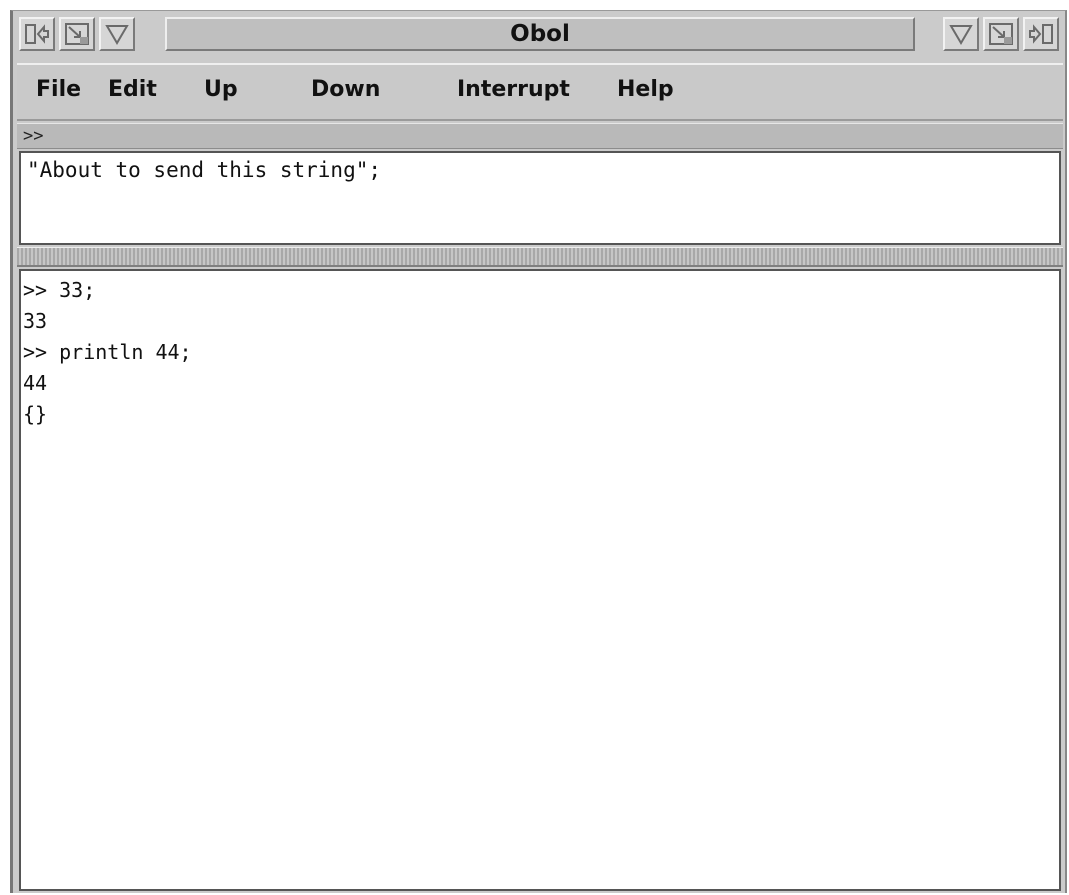 The image size is (1069, 895). What do you see at coordinates (513, 89) in the screenshot?
I see `menu-interrupt: Interrupt` at bounding box center [513, 89].